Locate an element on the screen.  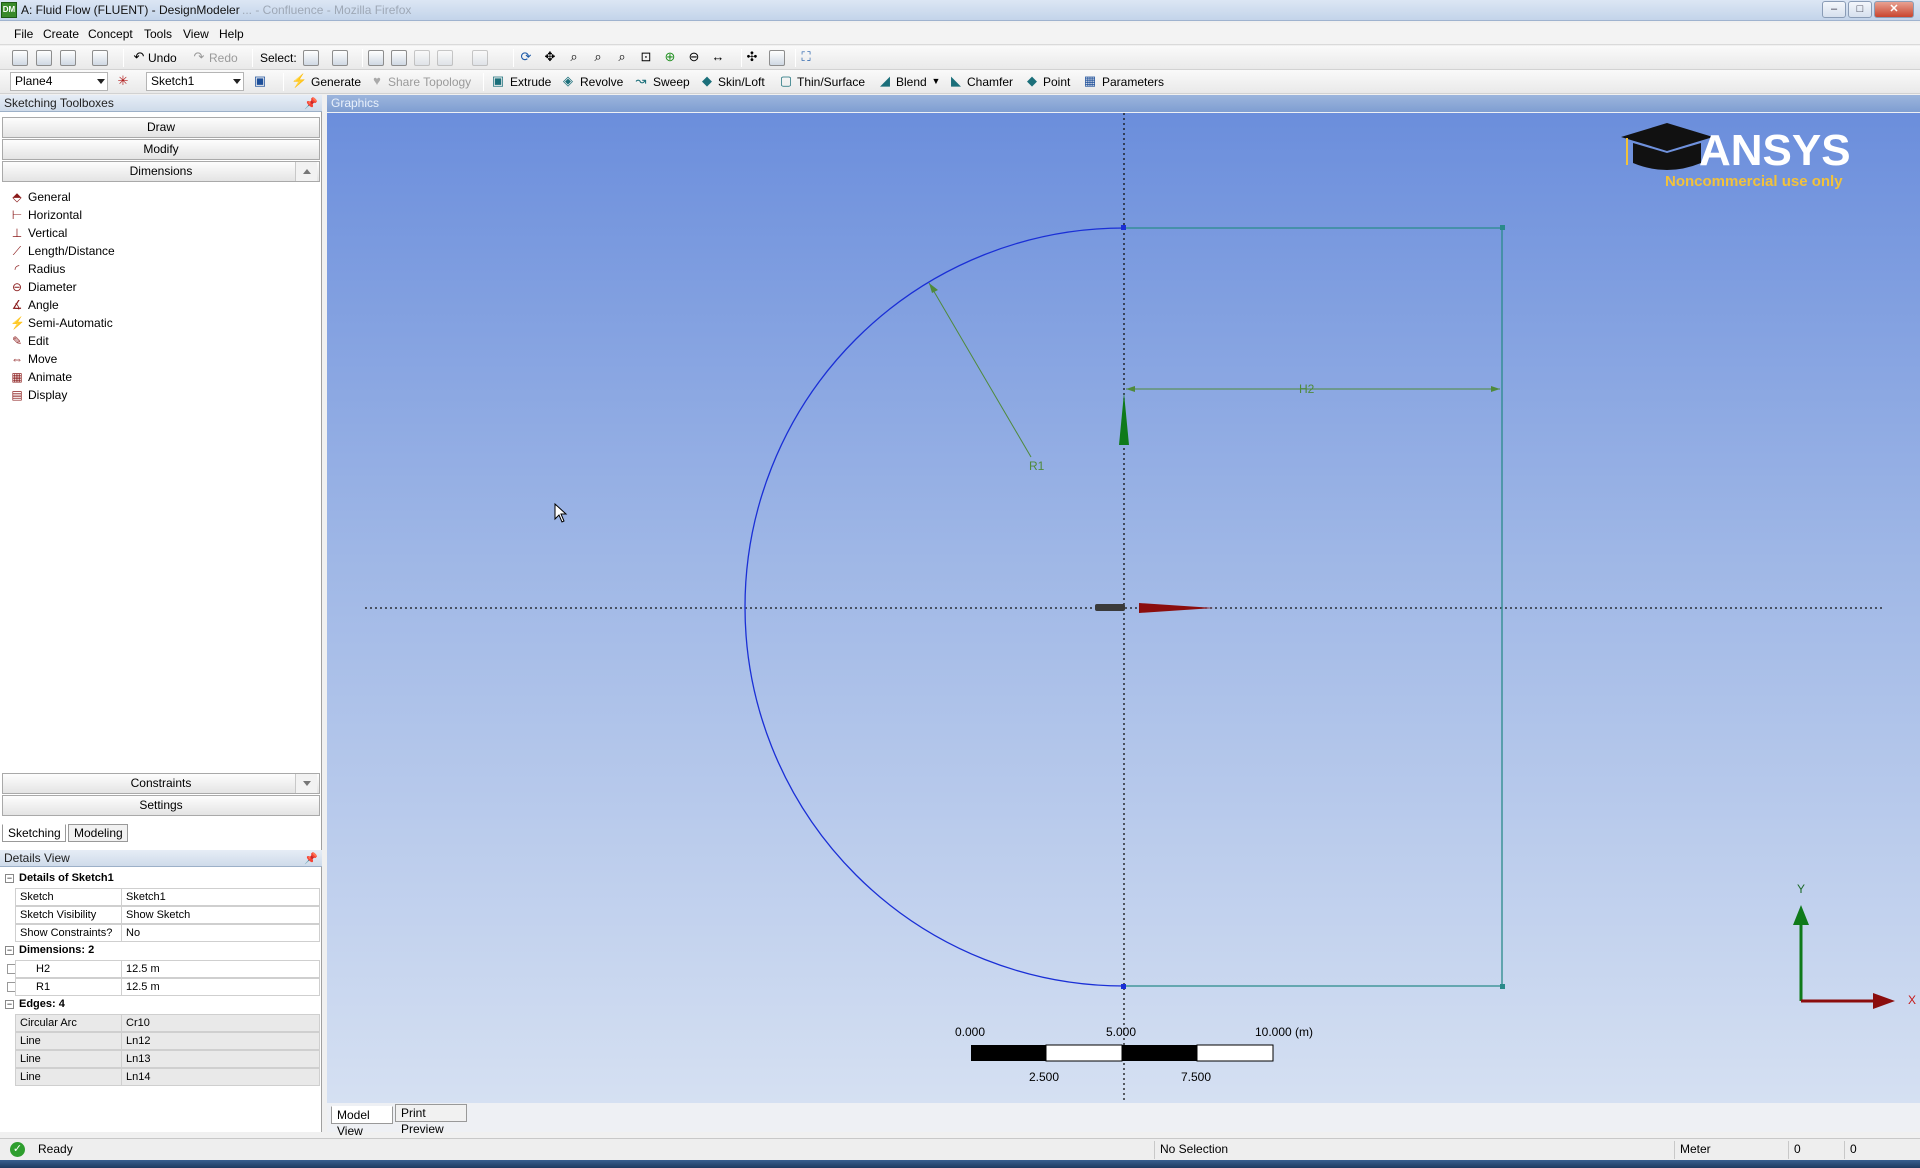
skin-loft-icon: ◆ is located at coordinates (707, 81).